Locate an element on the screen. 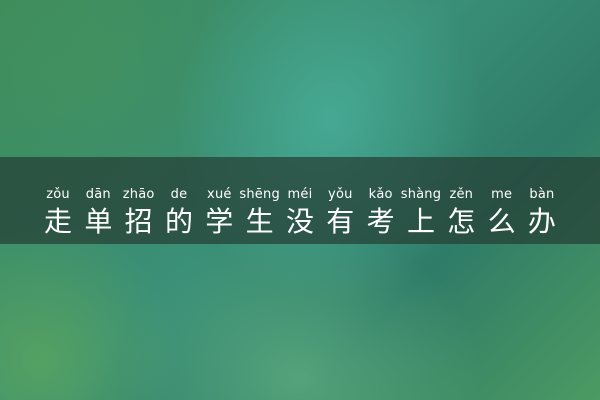  title-char: shēng 生 is located at coordinates (259, 213).